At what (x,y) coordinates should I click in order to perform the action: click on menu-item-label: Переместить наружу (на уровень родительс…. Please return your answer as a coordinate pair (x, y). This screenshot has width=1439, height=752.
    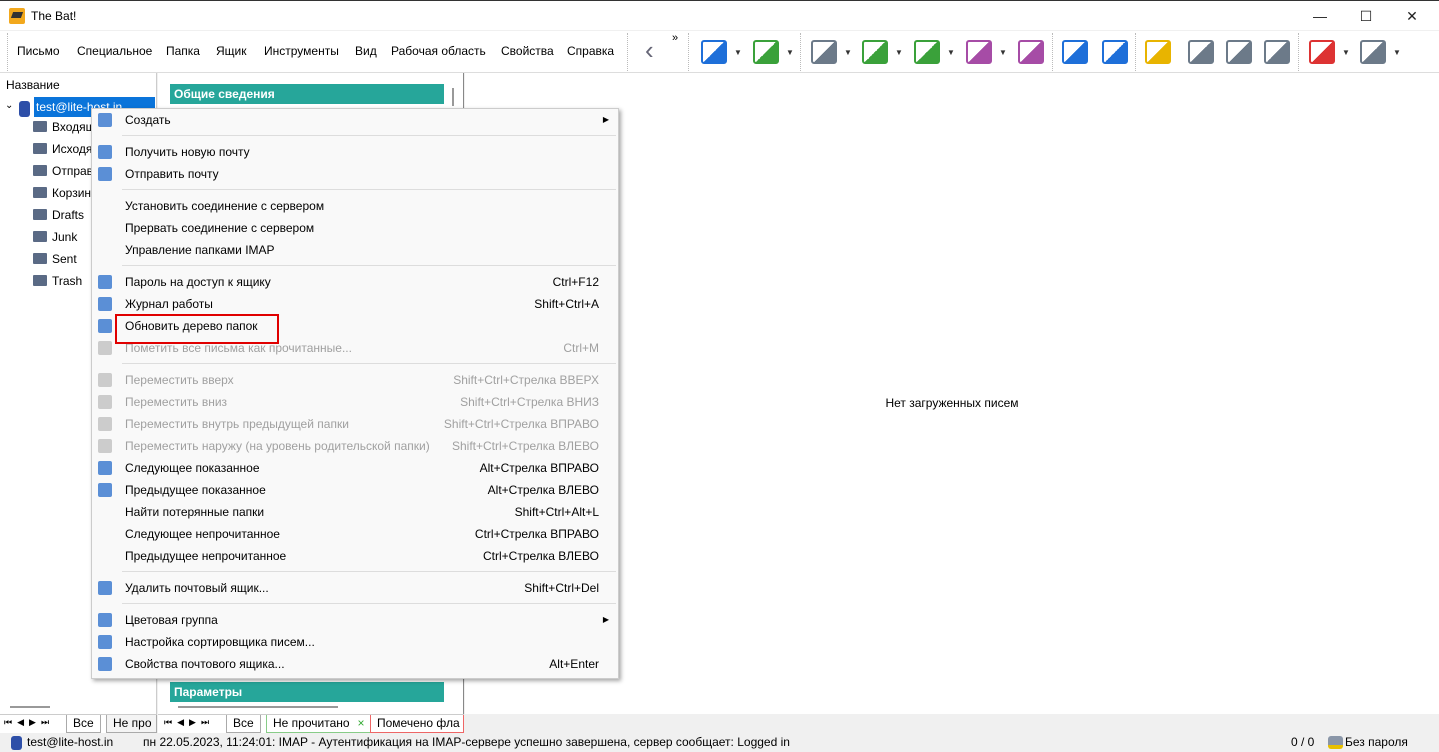
    Looking at the image, I should click on (277, 446).